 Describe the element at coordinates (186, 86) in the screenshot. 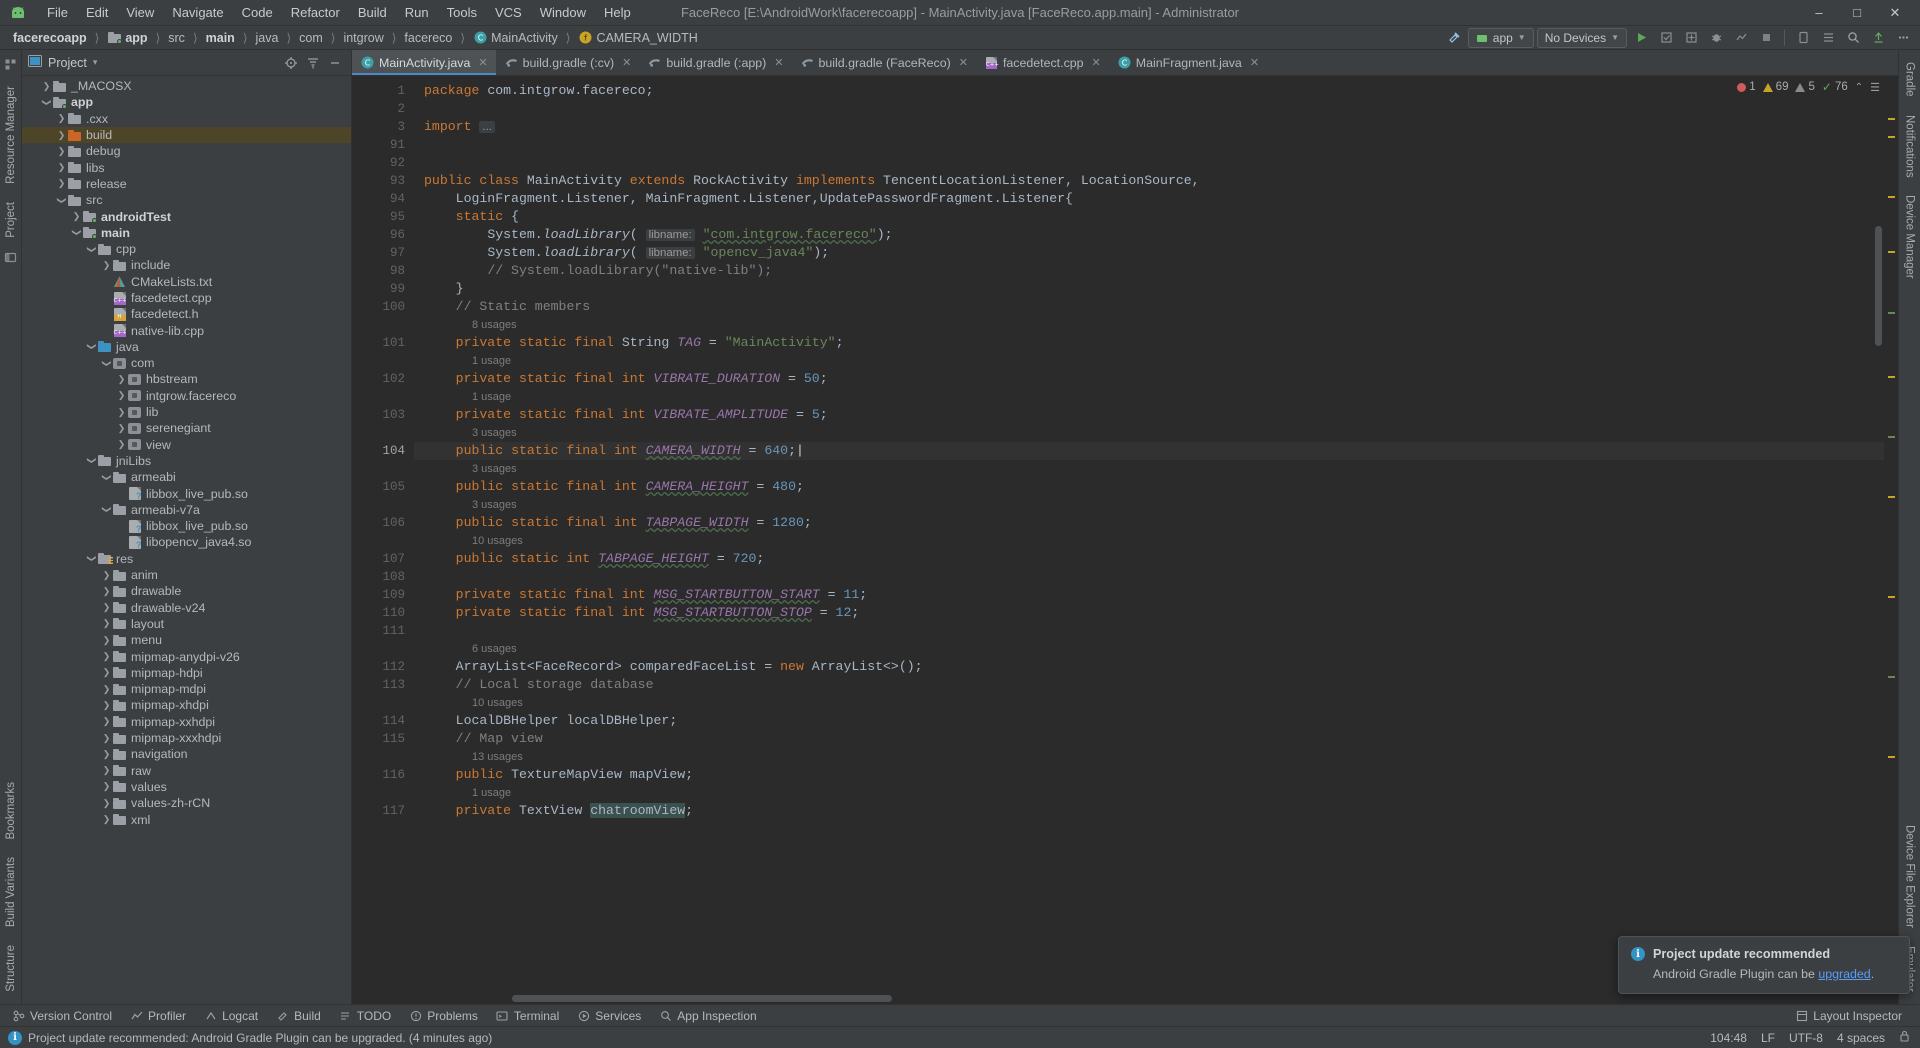

I see `tree-node-macosx: ❯ _MACOSX` at that location.